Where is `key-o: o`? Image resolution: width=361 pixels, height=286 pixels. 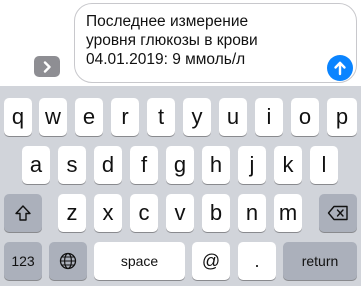 key-o: o is located at coordinates (305, 117).